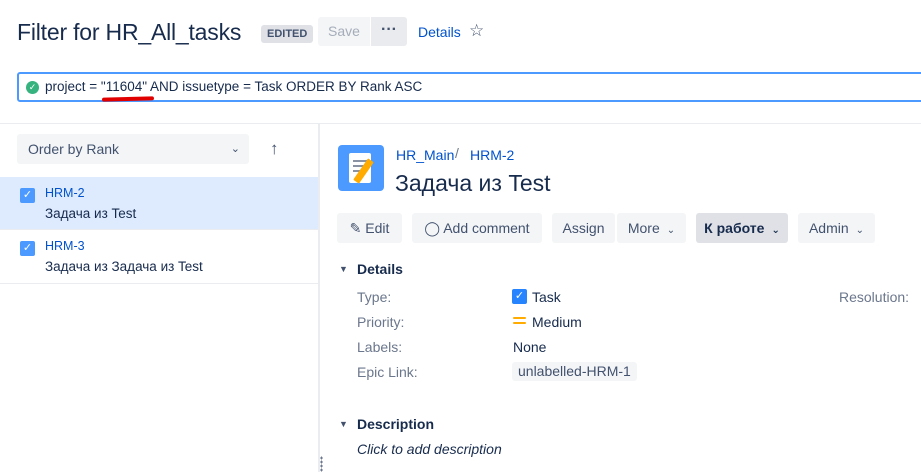 This screenshot has width=921, height=472. I want to click on issue-title: Задача из Test, so click(473, 183).